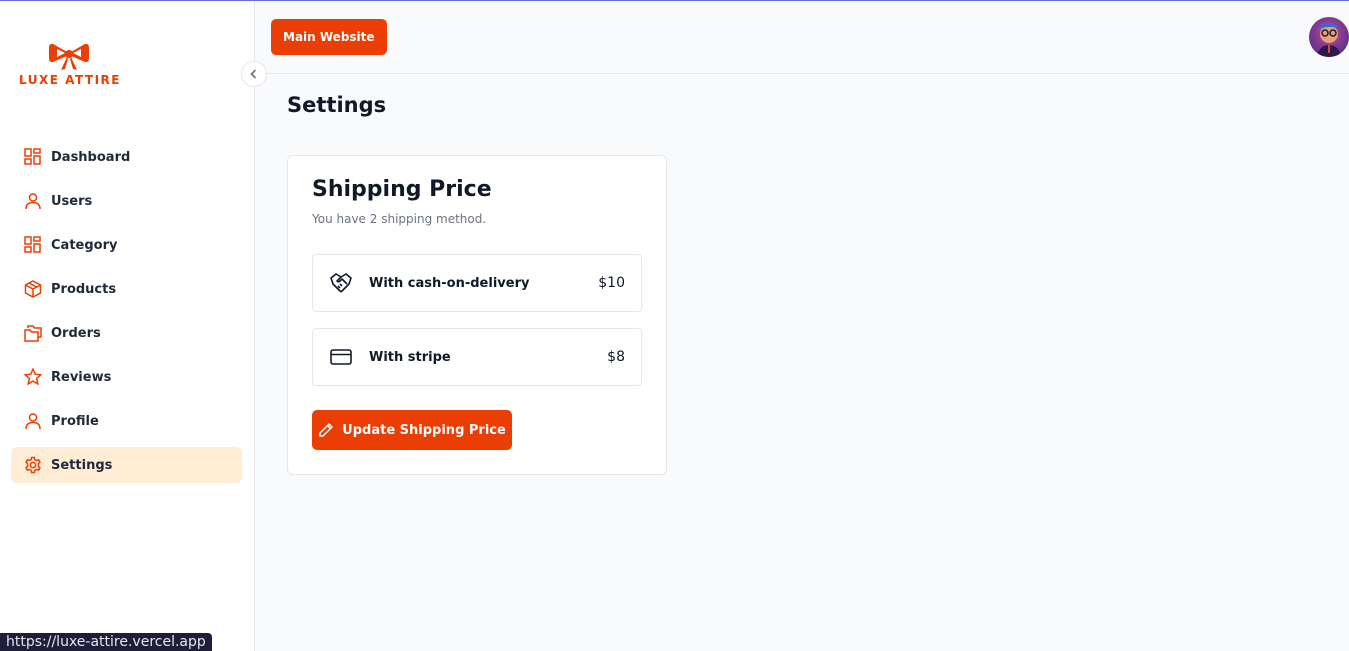 This screenshot has width=1349, height=651. Describe the element at coordinates (91, 157) in the screenshot. I see `sidebar-item-label: Dashboard` at that location.